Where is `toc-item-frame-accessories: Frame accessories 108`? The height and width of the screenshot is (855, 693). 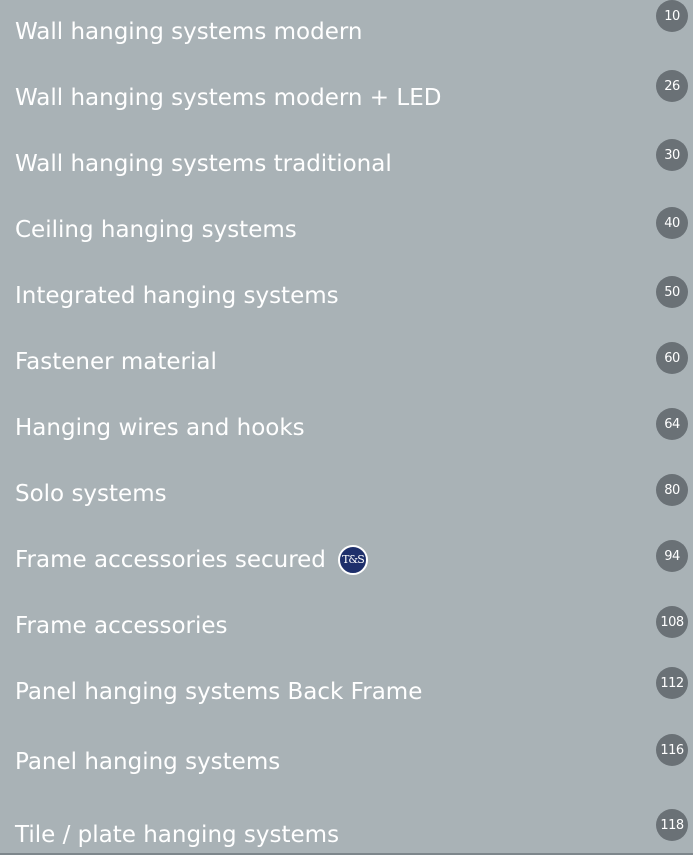
toc-item-frame-accessories: Frame accessories 108 is located at coordinates (346, 626).